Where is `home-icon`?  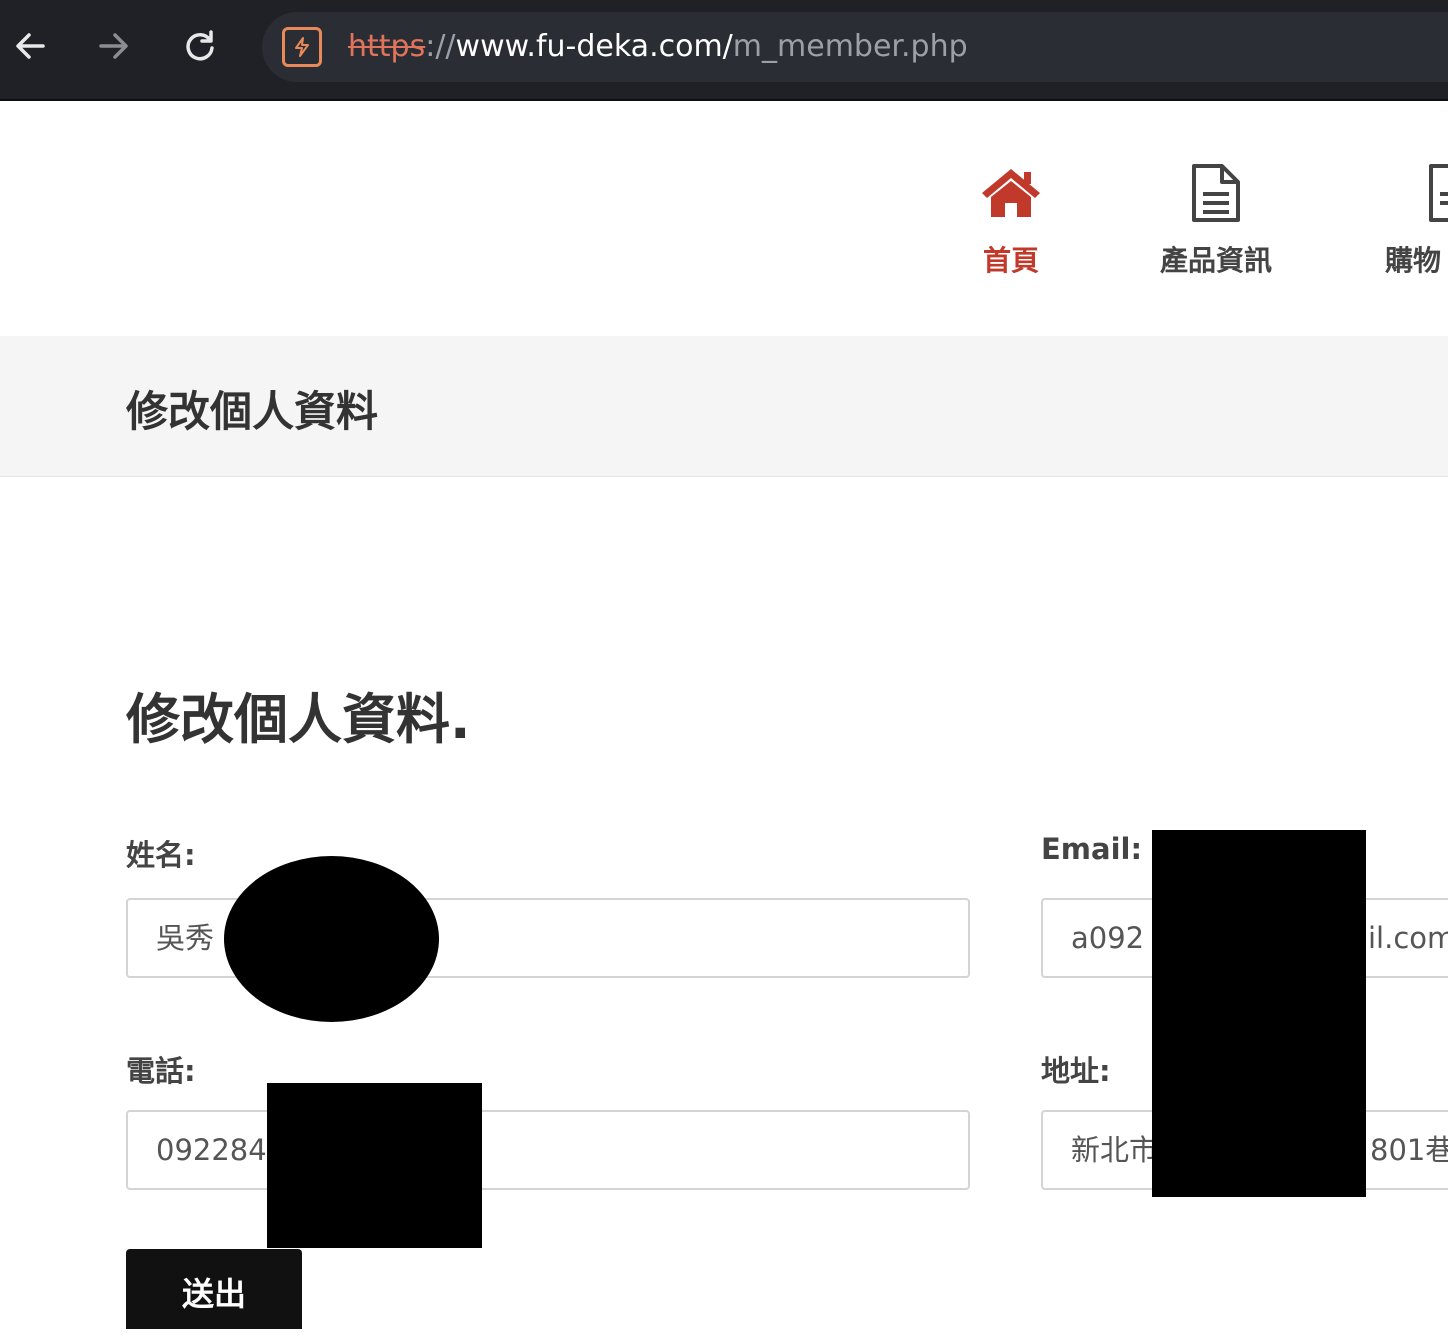
home-icon is located at coordinates (1011, 193).